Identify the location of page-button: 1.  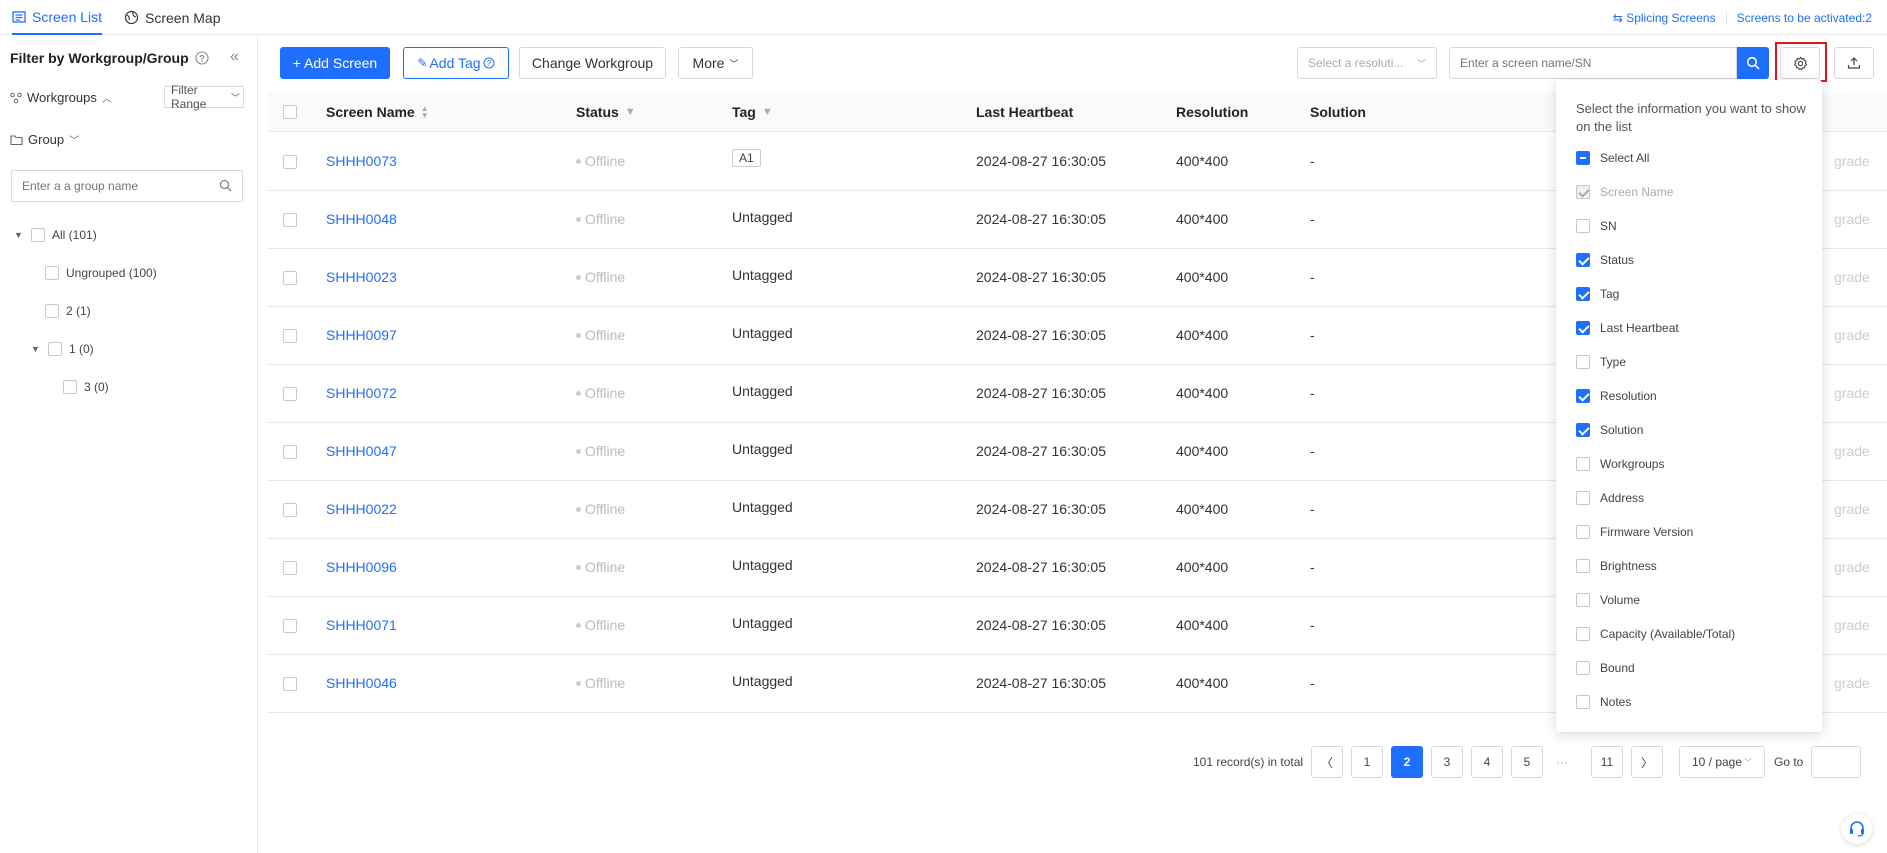
(1367, 762).